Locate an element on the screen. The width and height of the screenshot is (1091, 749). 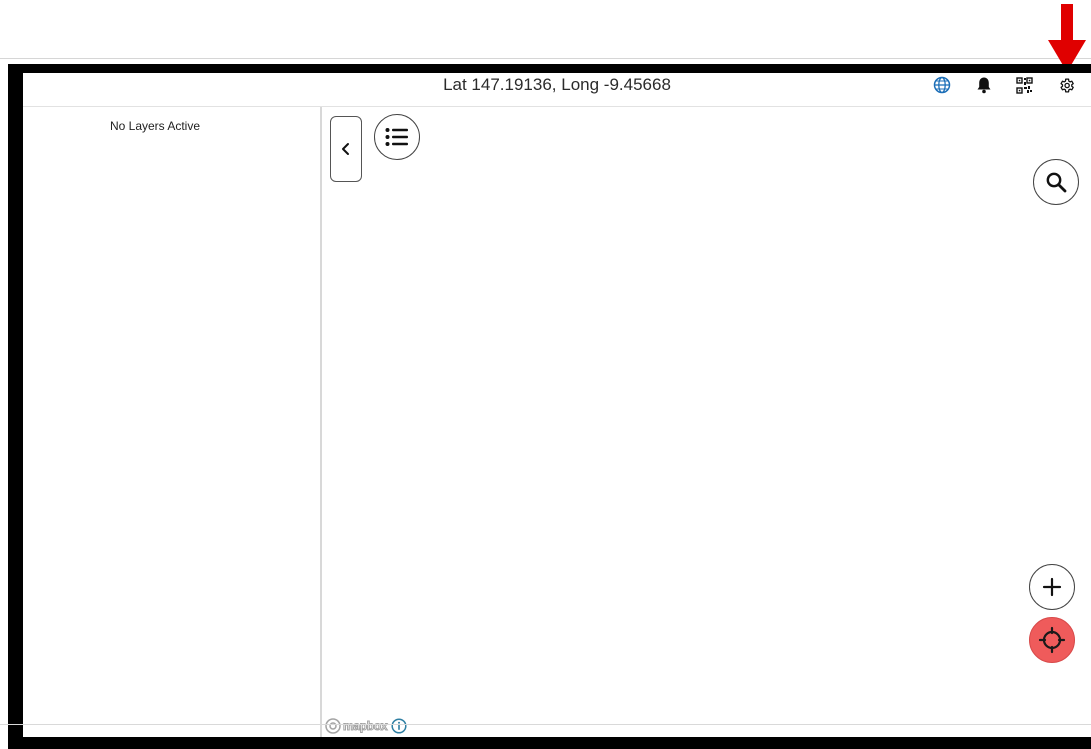
no-layers-text: No Layers Active is located at coordinates (155, 126).